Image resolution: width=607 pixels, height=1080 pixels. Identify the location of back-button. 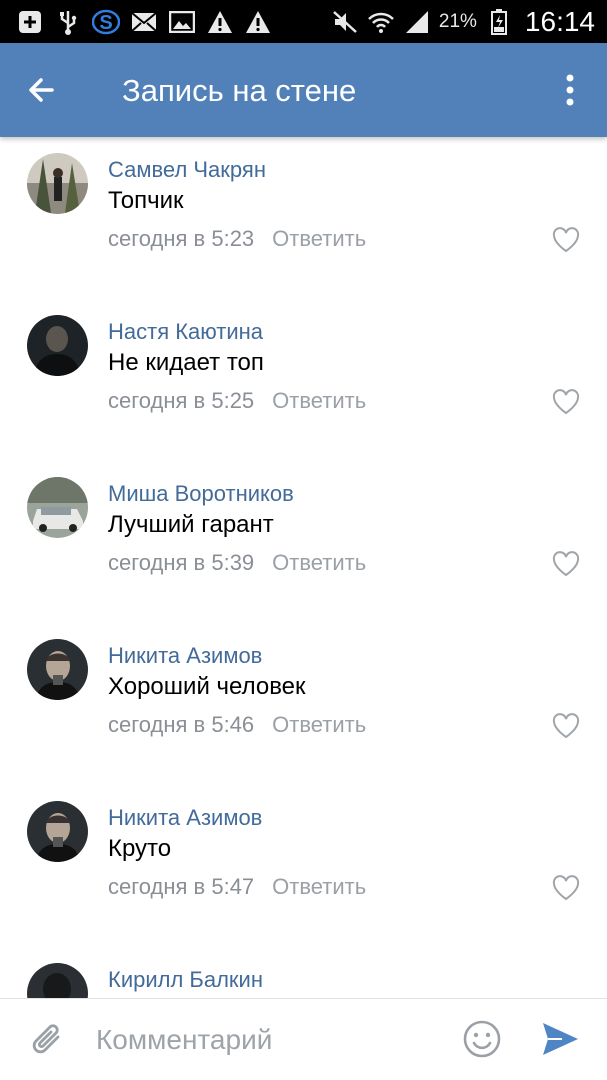
(42, 90).